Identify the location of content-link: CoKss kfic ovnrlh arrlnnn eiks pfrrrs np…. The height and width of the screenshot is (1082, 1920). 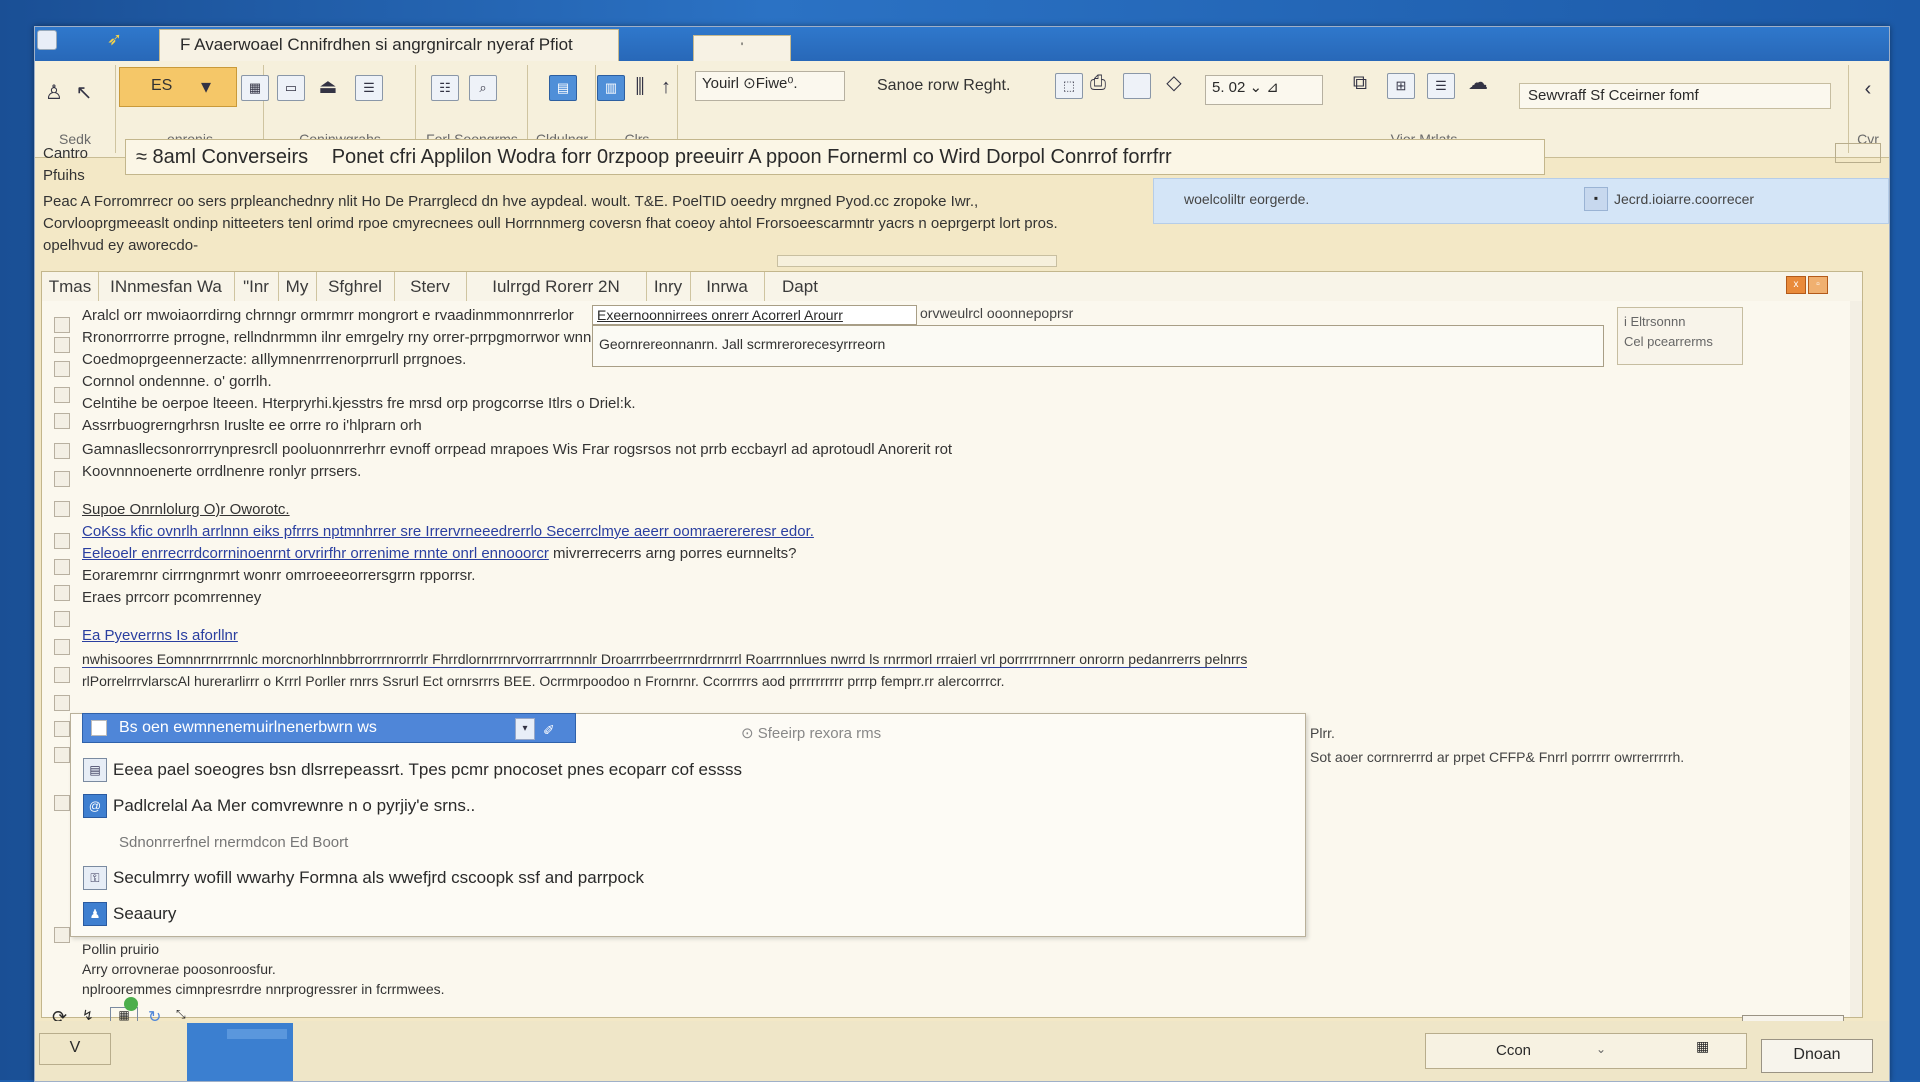
(448, 531).